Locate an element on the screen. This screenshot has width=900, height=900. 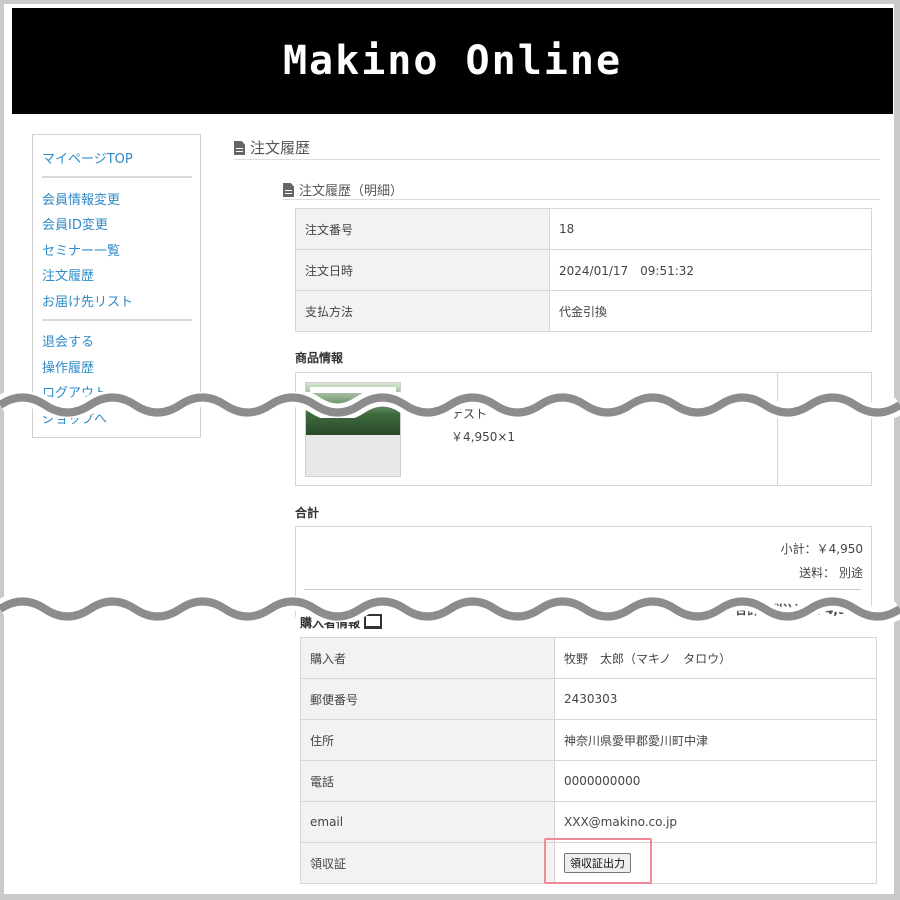
table-row: 支払方法 代金引換 is located at coordinates (583, 311).